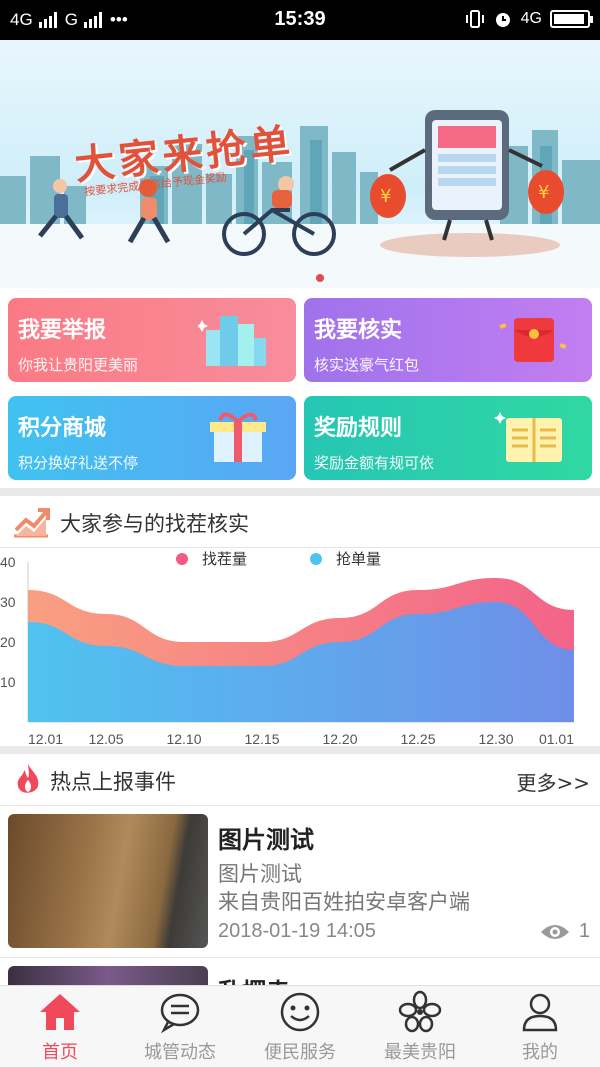 The width and height of the screenshot is (600, 1067). I want to click on red-envelope-icon, so click(533, 340).